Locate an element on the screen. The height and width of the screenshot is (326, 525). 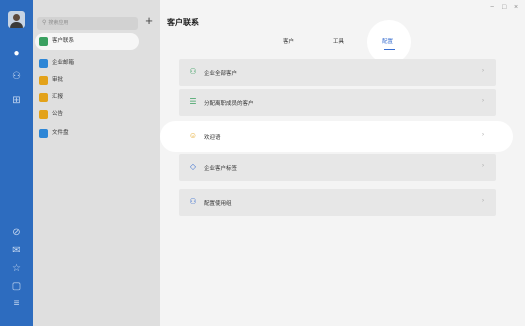
doc-icon: ▢ is located at coordinates (16, 287).